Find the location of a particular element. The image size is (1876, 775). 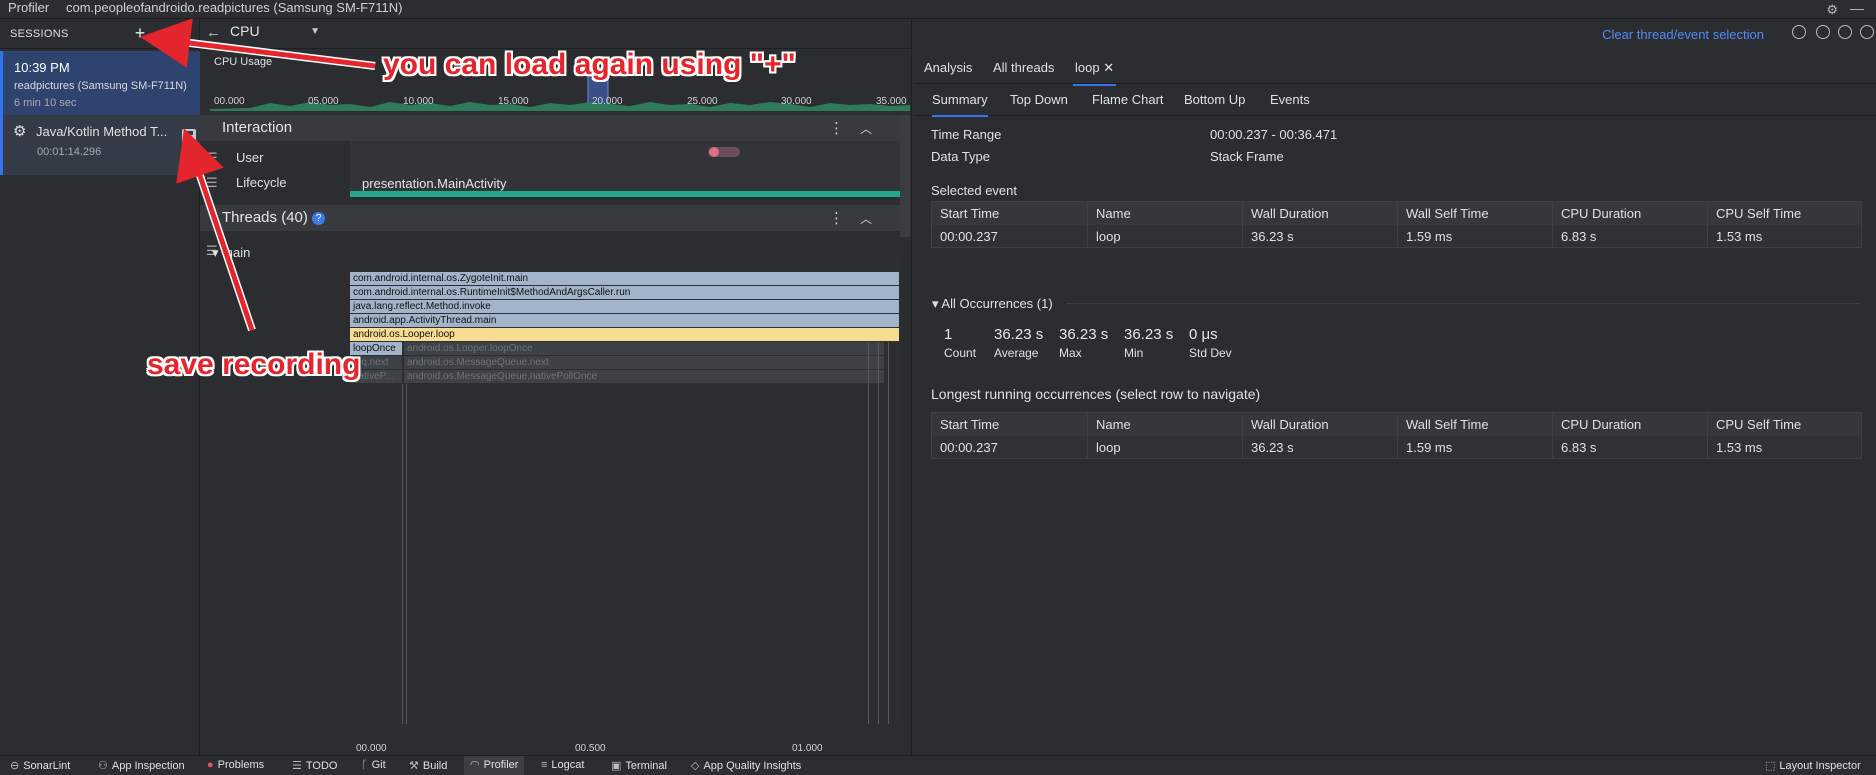

tool-app-inspection: ⚇ App Inspection is located at coordinates (141, 765).